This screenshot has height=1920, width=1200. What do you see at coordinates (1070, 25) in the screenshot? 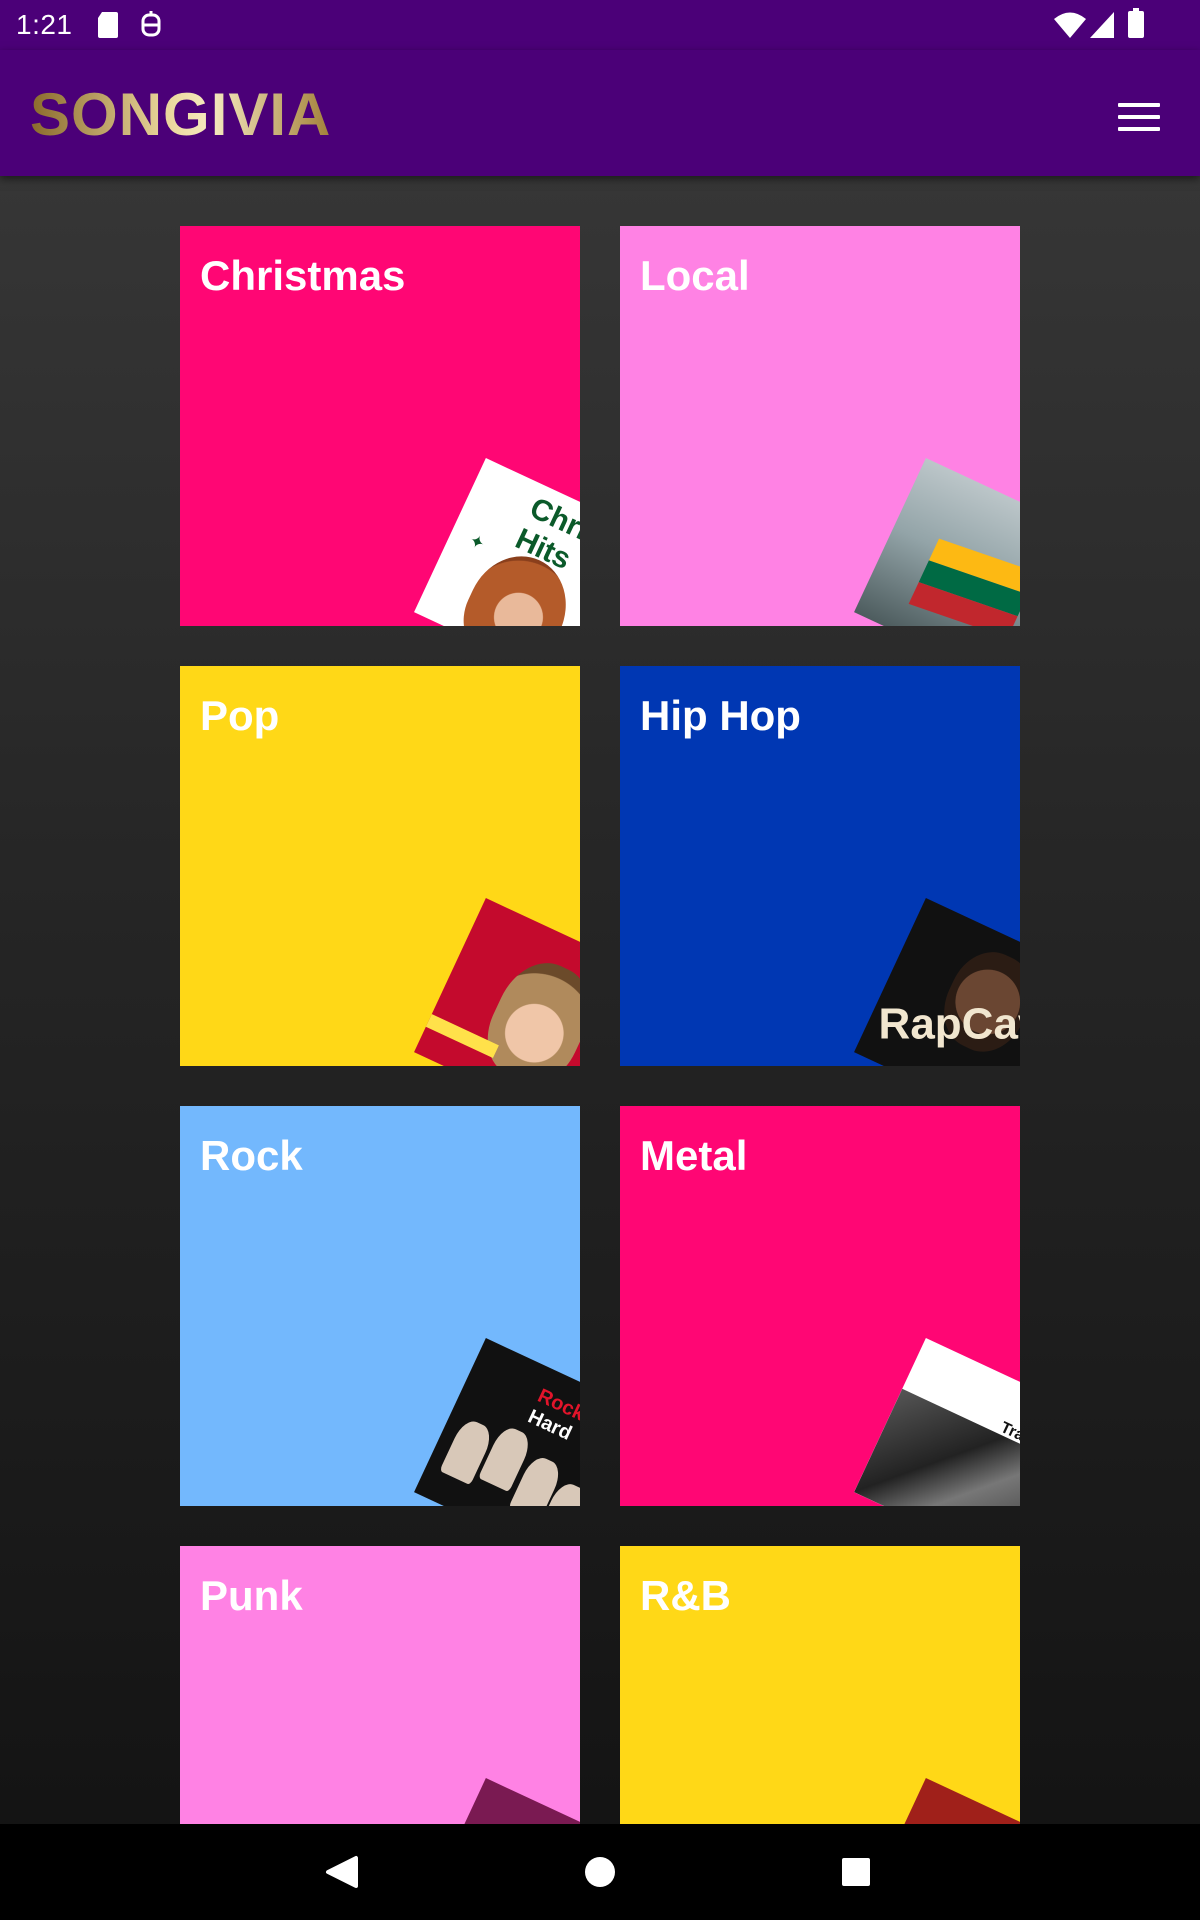
I see `wifi-icon` at bounding box center [1070, 25].